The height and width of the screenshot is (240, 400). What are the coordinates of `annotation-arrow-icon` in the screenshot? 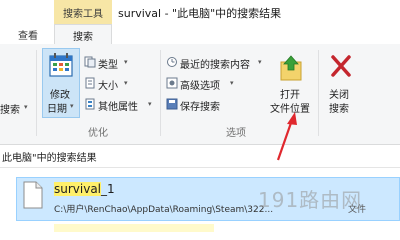 It's located at (286, 136).